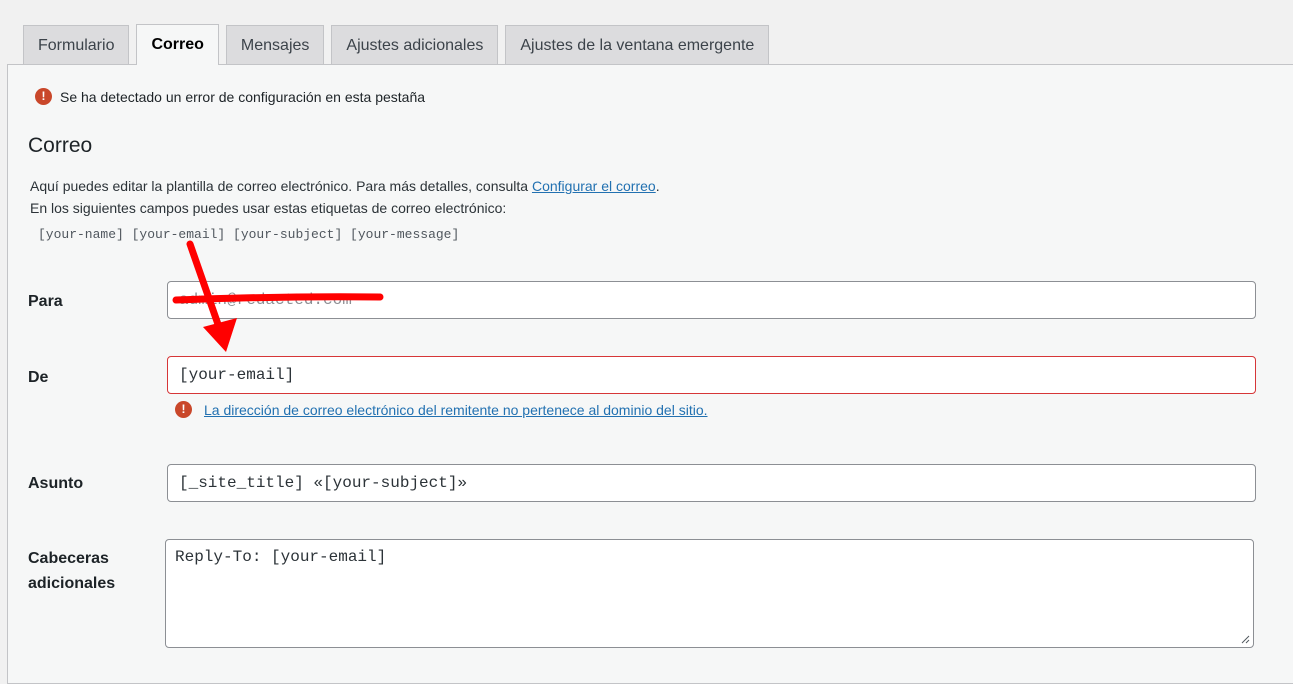 The image size is (1293, 684). Describe the element at coordinates (177, 44) in the screenshot. I see `tab-correo: Correo` at that location.